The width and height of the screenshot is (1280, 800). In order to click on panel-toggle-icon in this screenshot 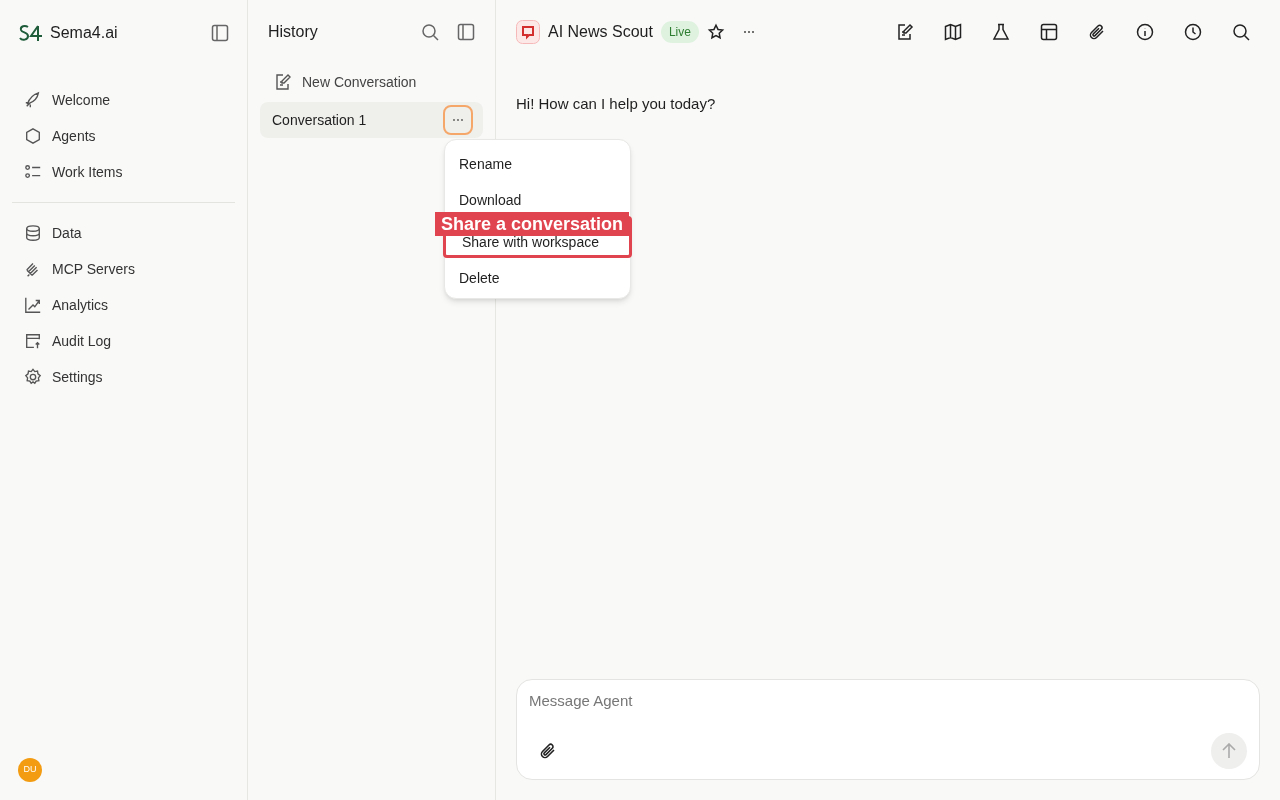, I will do `click(466, 32)`.